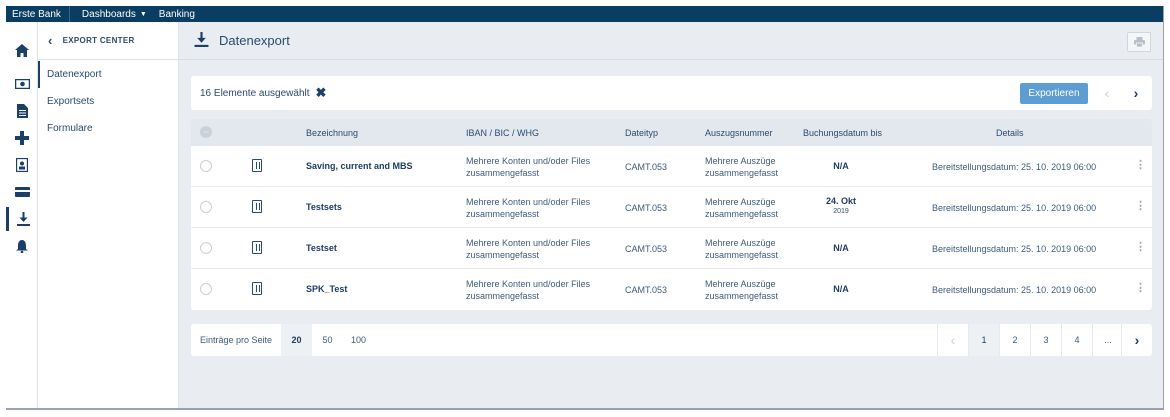 The height and width of the screenshot is (417, 1170). Describe the element at coordinates (179, 14) in the screenshot. I see `banking-link: Banking` at that location.